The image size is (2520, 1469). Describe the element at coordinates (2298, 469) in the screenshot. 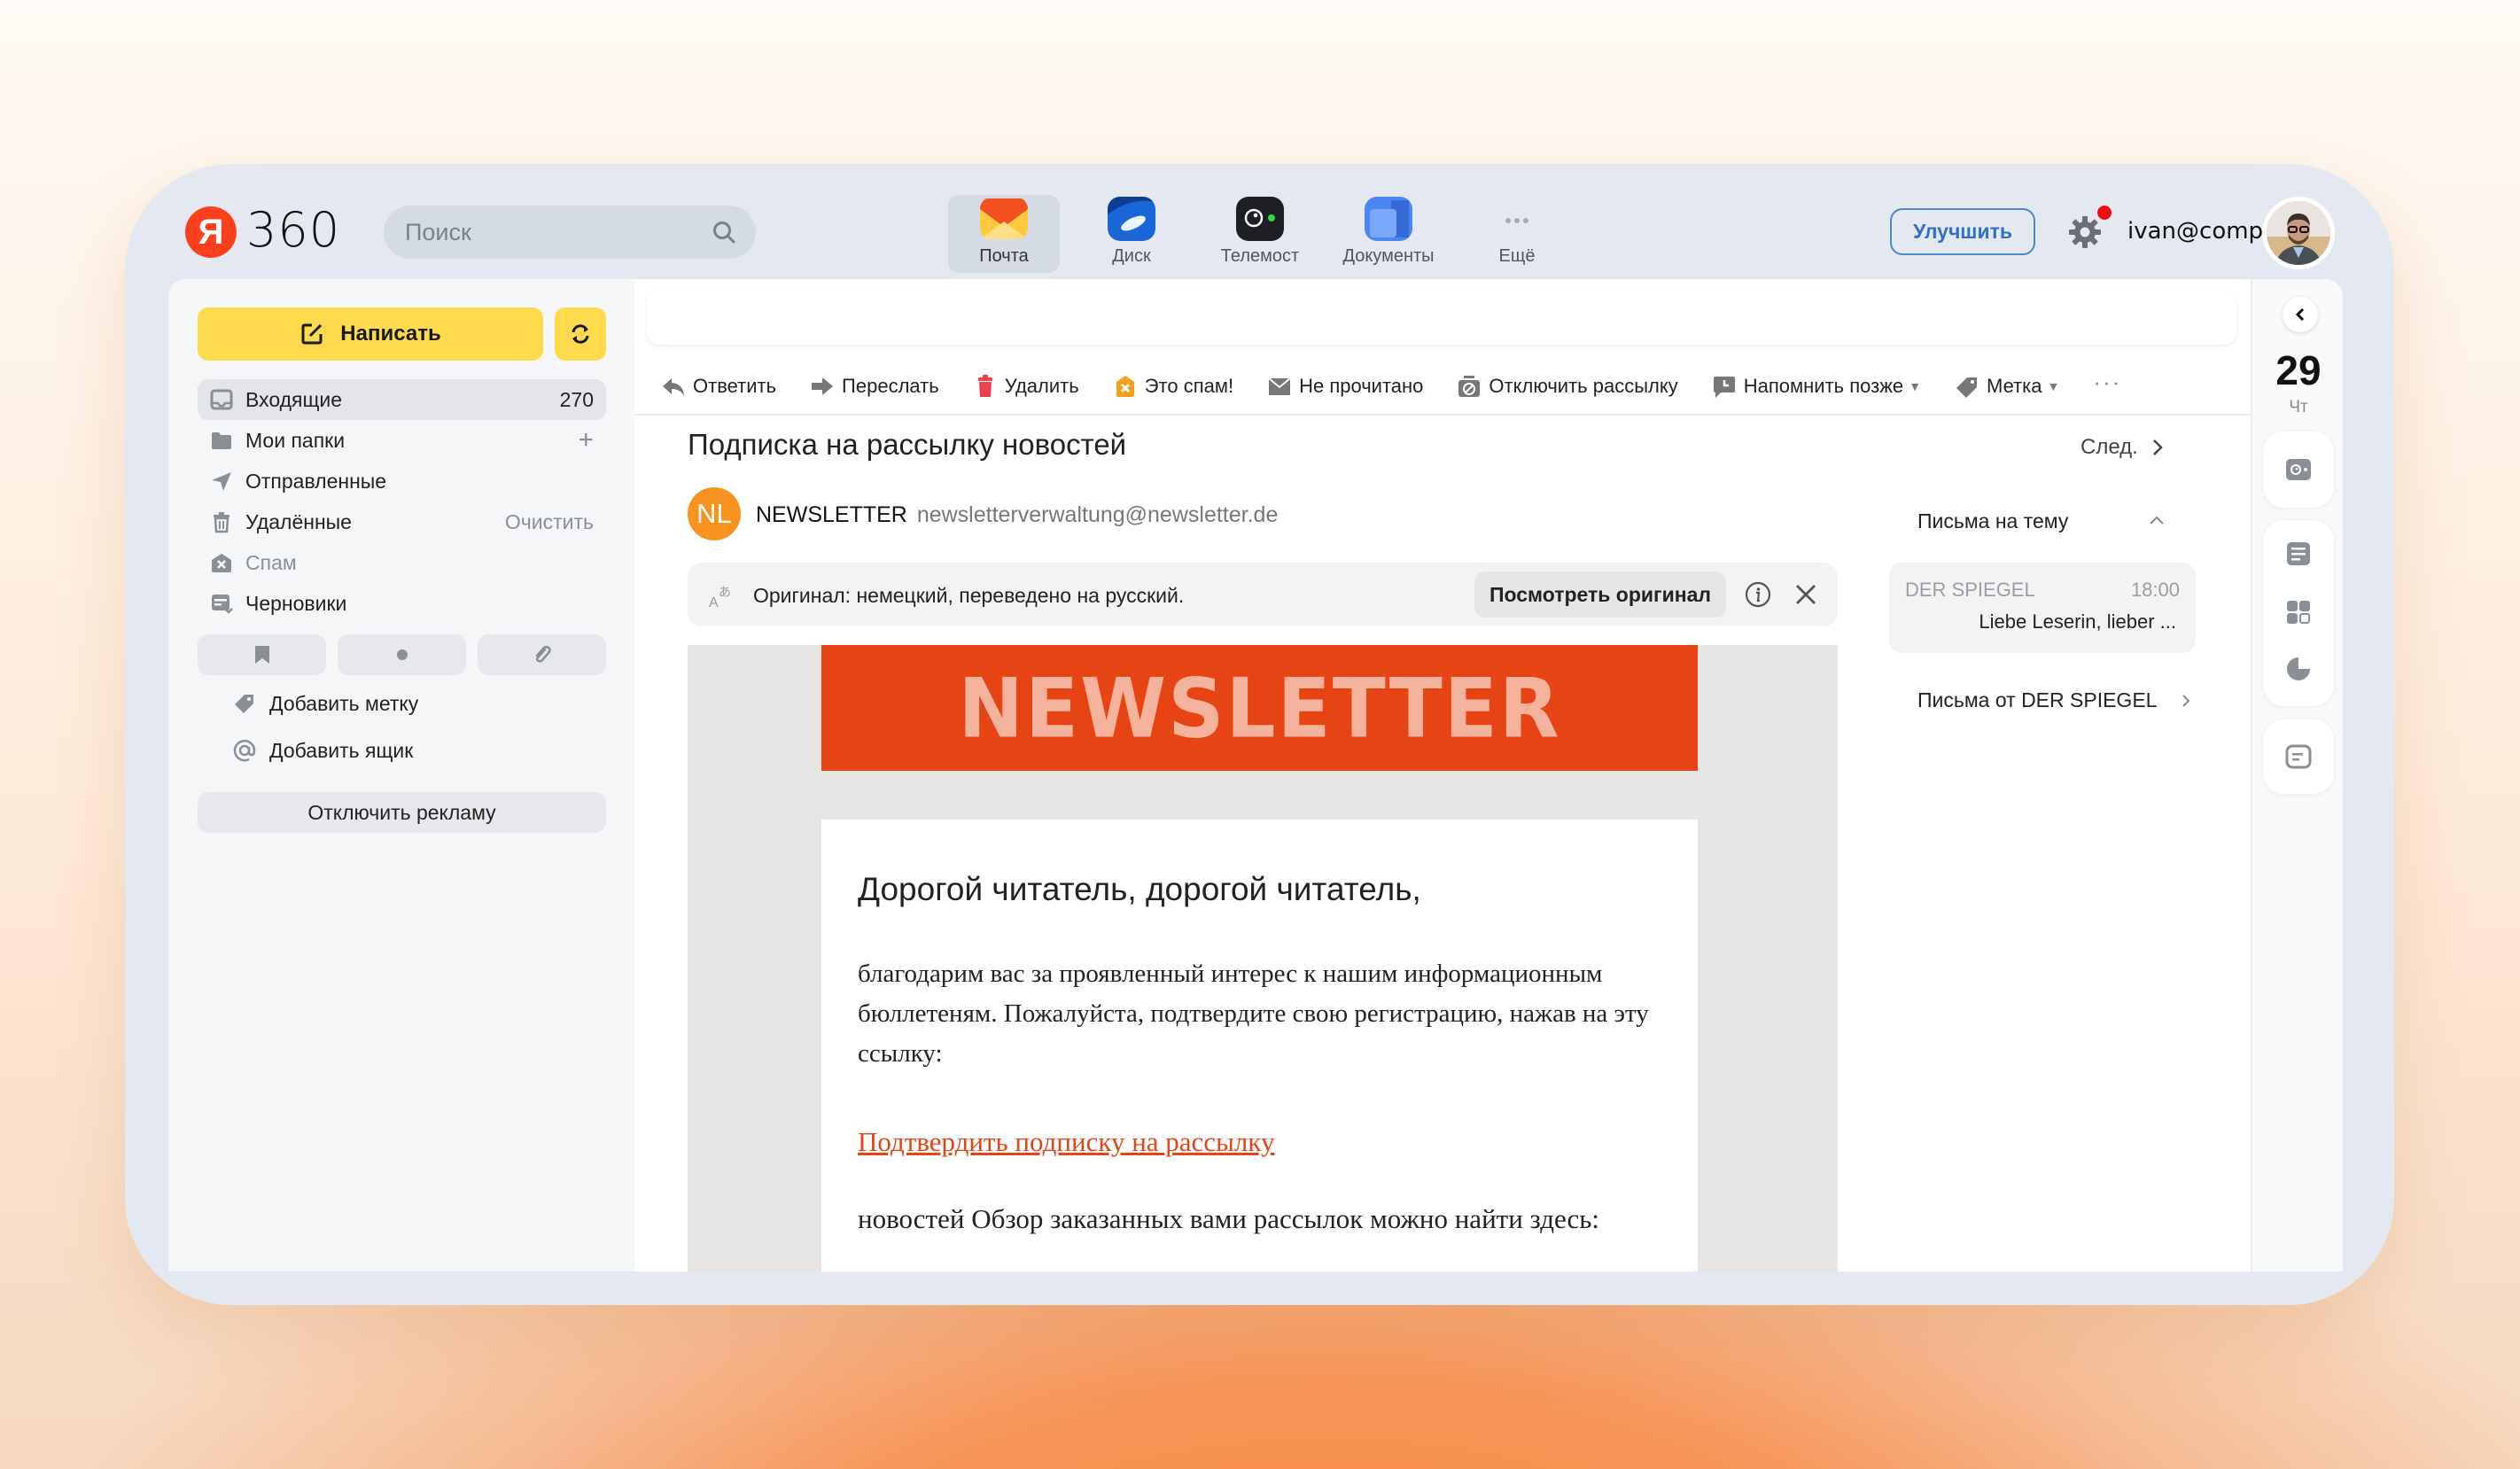

I see `telemost-icon` at that location.